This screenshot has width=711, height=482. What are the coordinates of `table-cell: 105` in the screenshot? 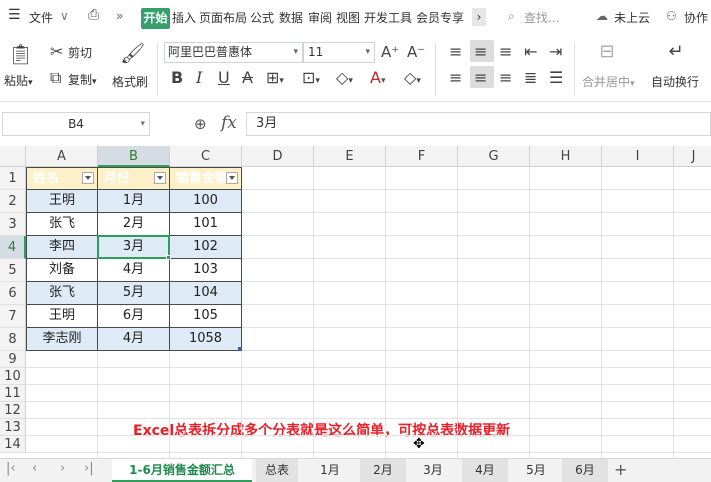 It's located at (206, 316).